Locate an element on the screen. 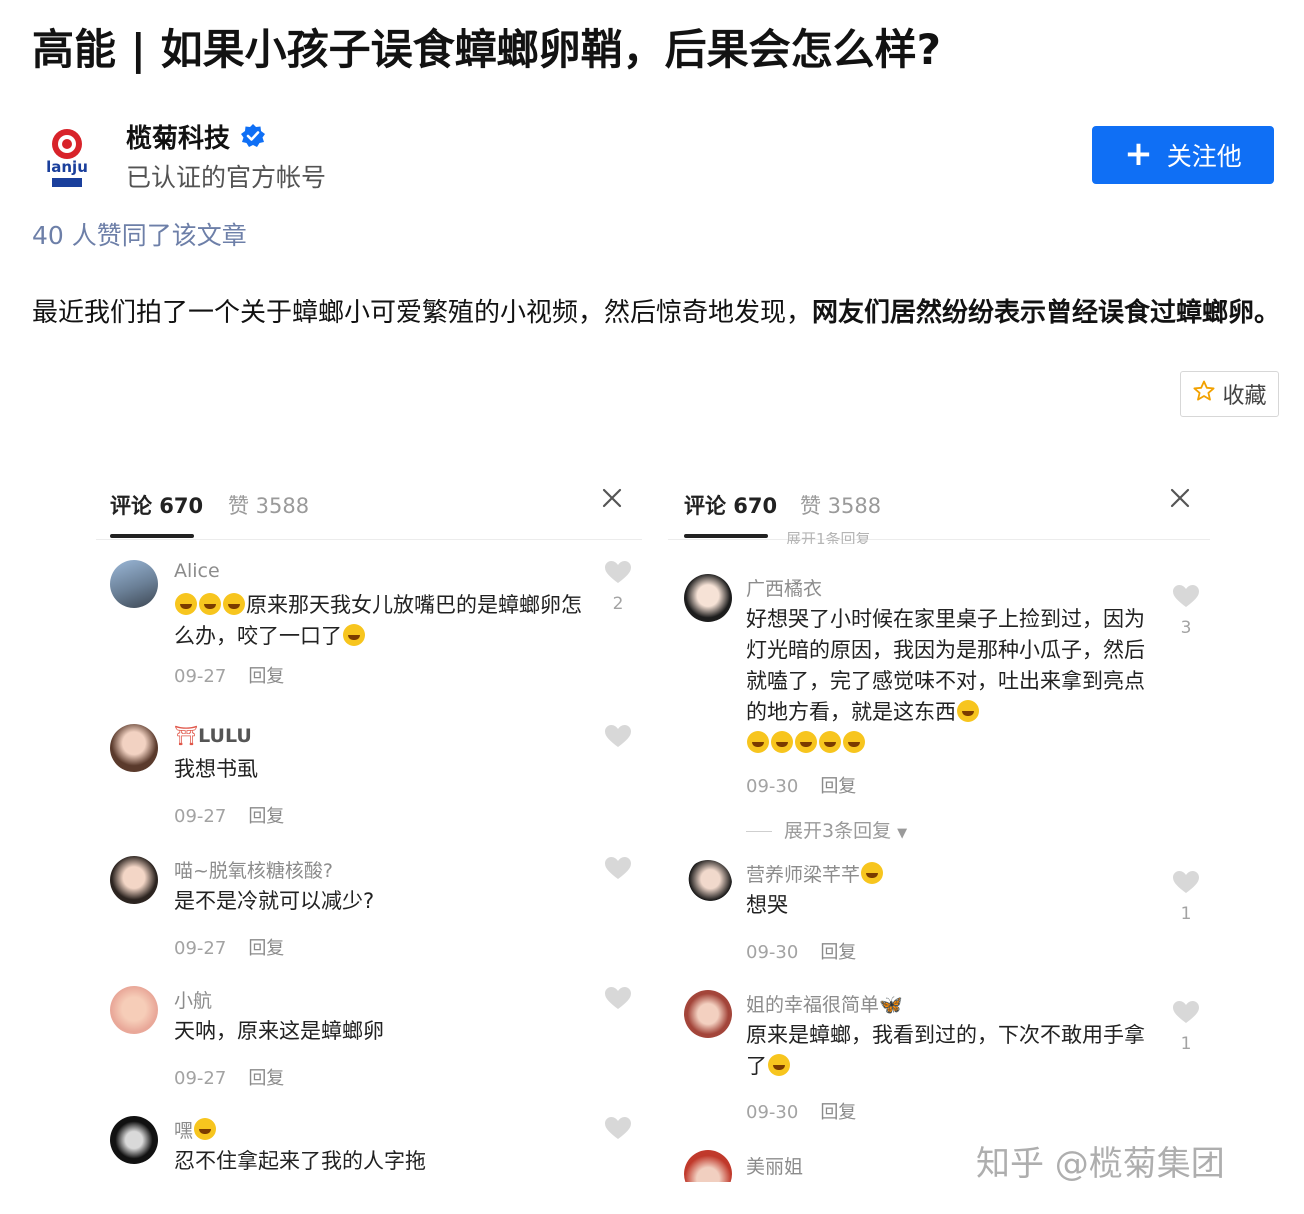 This screenshot has width=1304, height=1214. comment-text: 原来是蟑螂，我看到过的，下次不敢用手拿了 is located at coordinates (948, 1051).